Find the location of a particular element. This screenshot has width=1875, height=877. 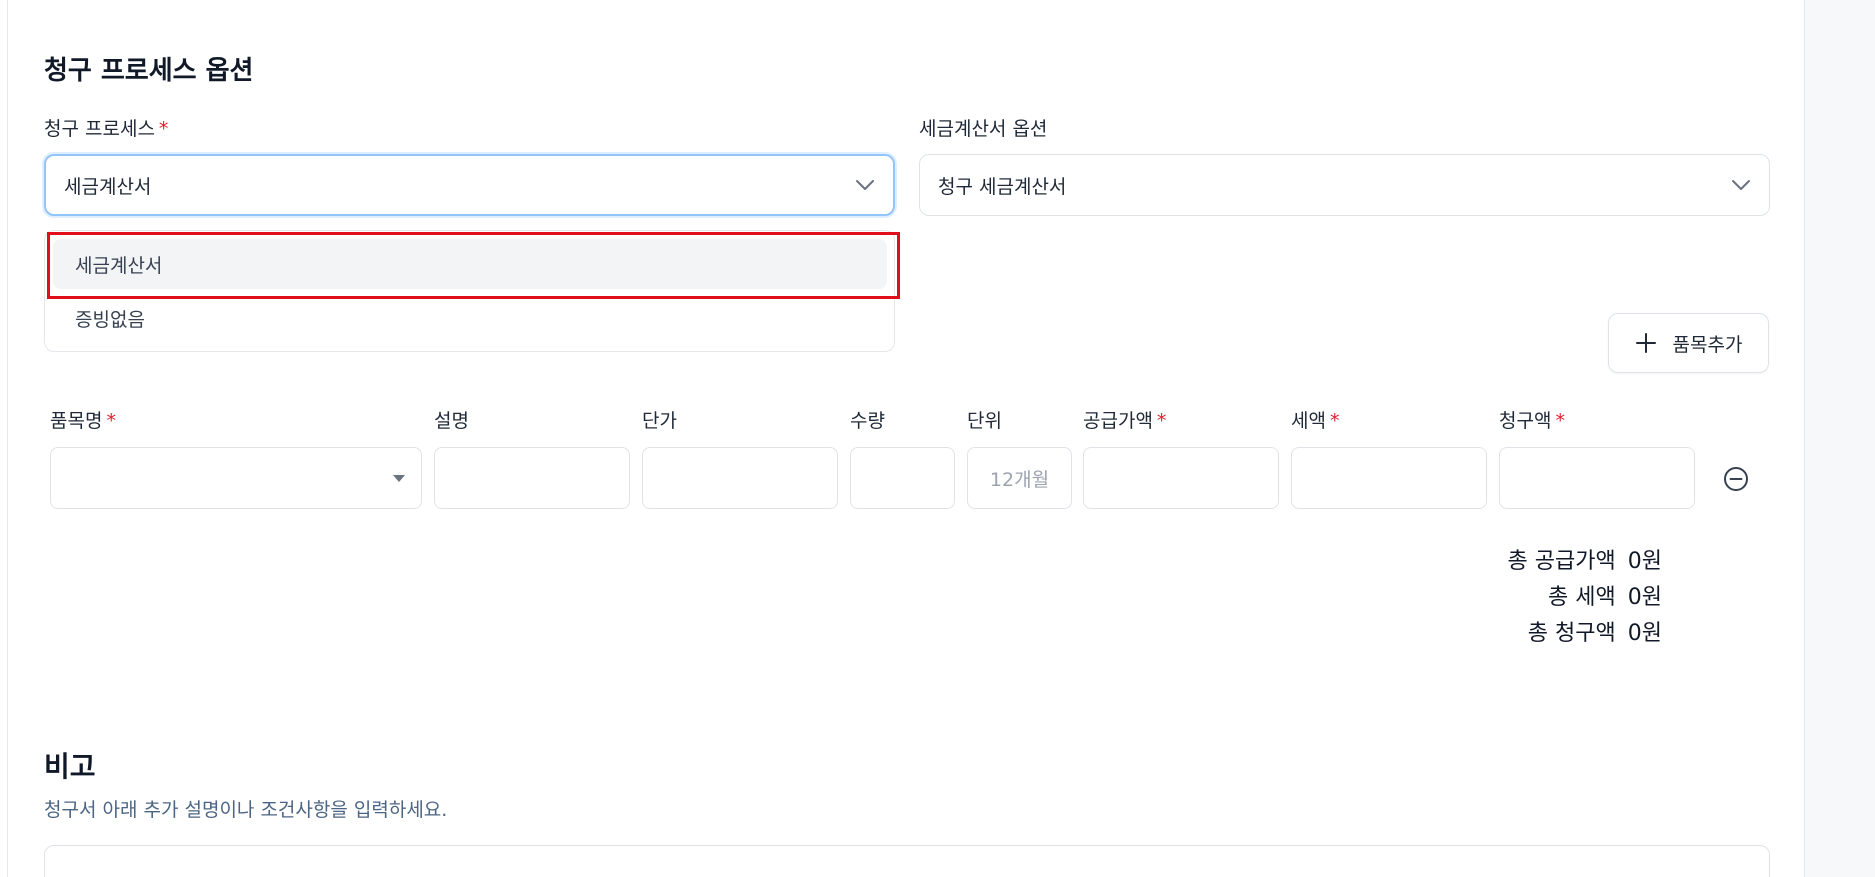

caret-down-icon is located at coordinates (399, 478).